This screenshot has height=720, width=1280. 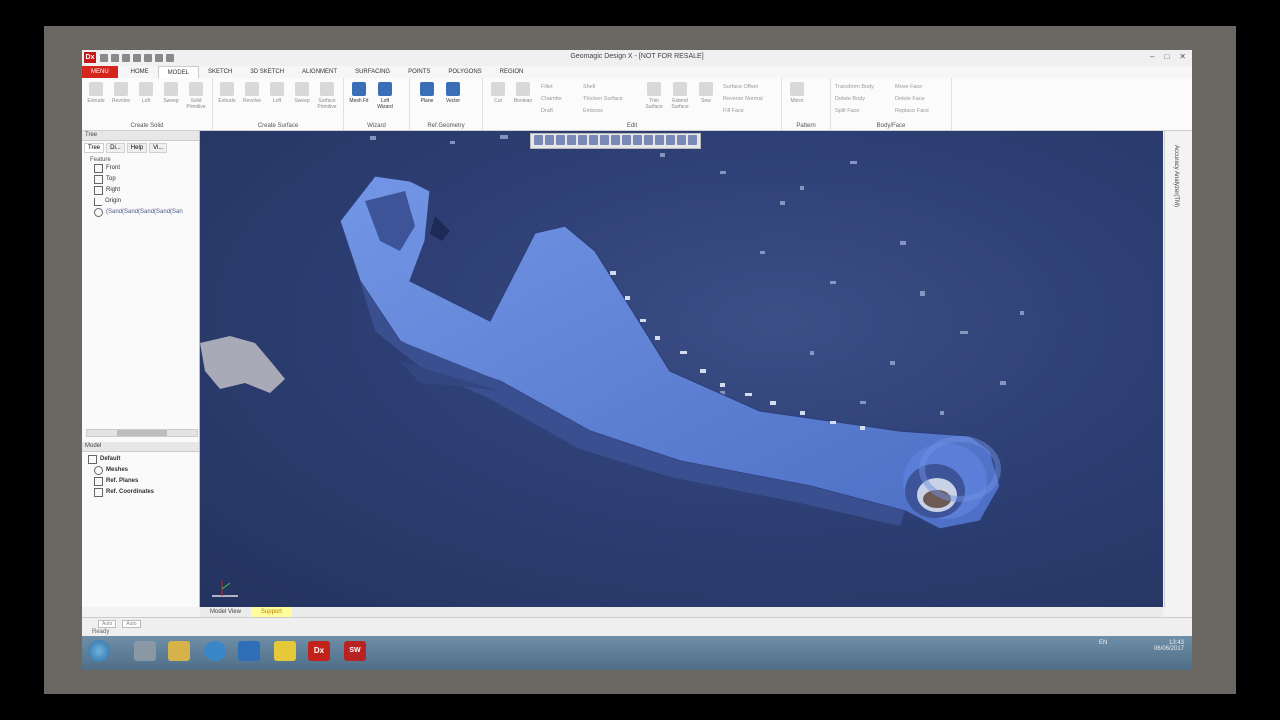 I want to click on rotate-icon, so click(x=560, y=140).